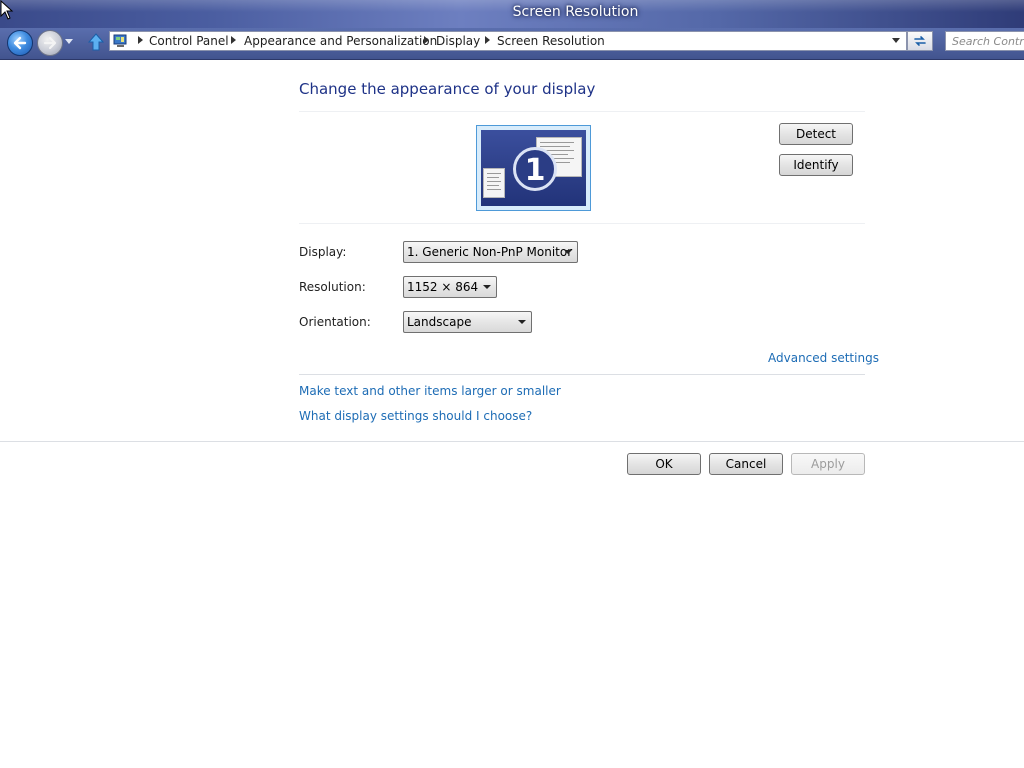 This screenshot has width=1024, height=768. I want to click on title-bar: Screen Resolution, so click(512, 14).